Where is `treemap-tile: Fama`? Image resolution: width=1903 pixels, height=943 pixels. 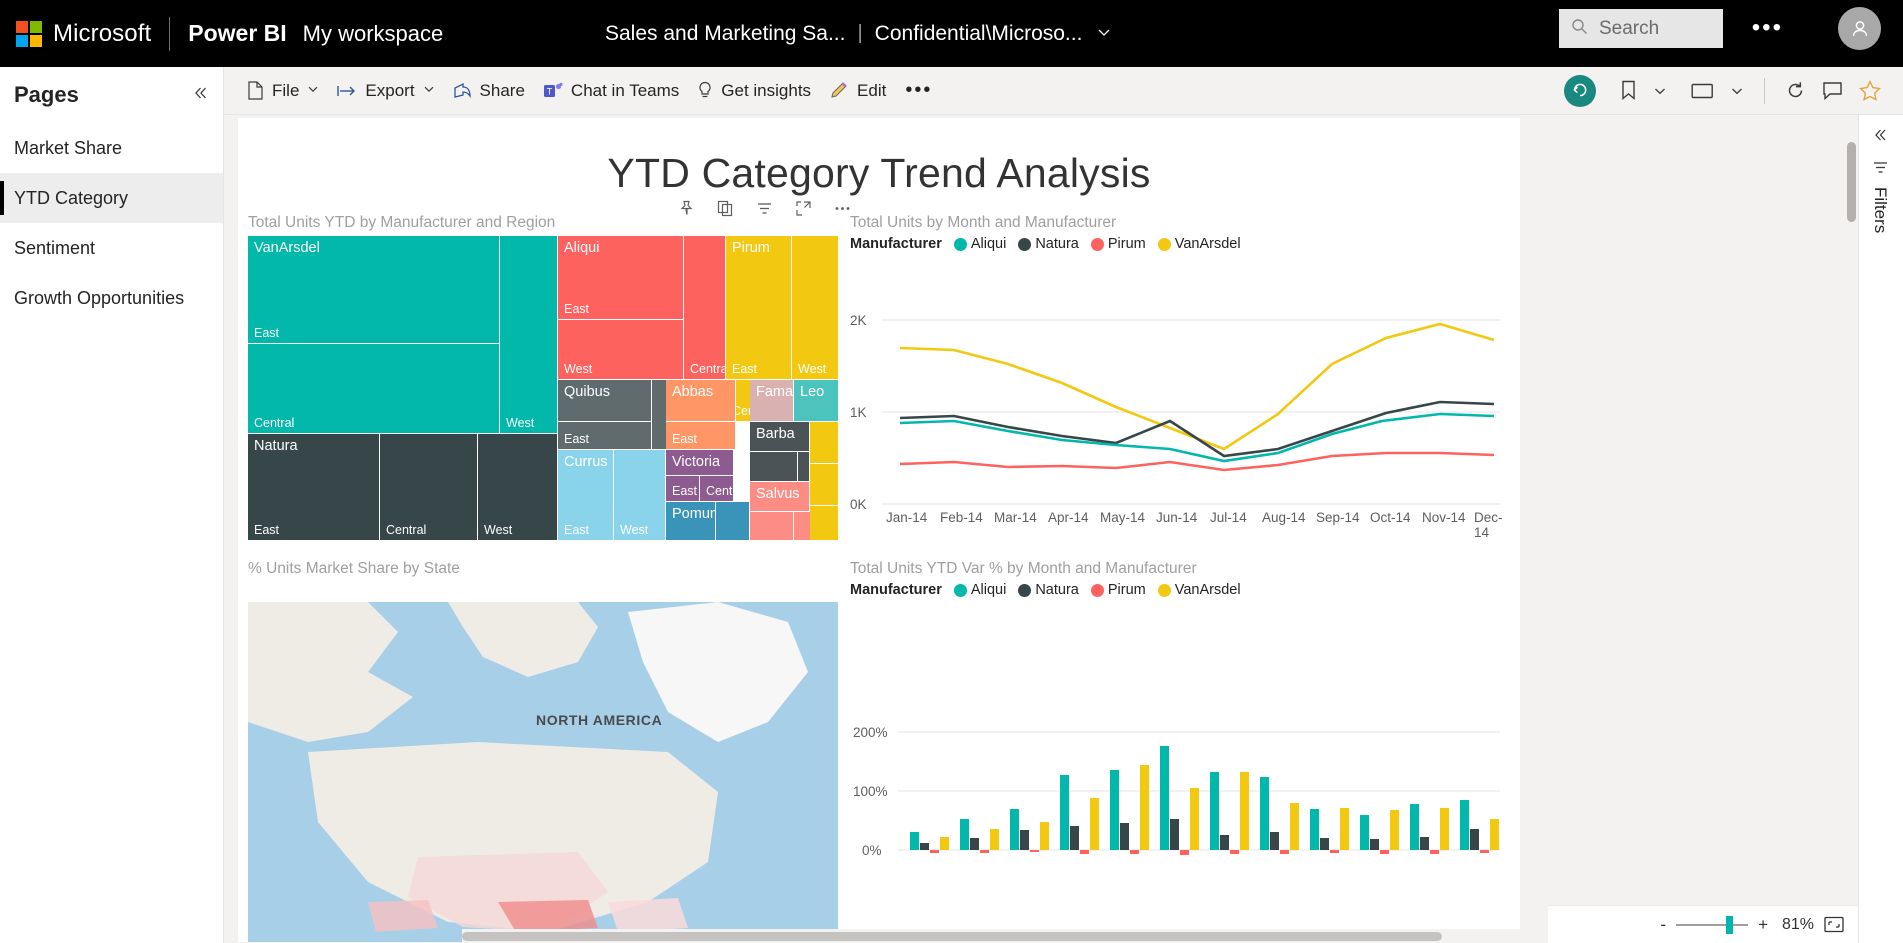
treemap-tile: Fama is located at coordinates (772, 401).